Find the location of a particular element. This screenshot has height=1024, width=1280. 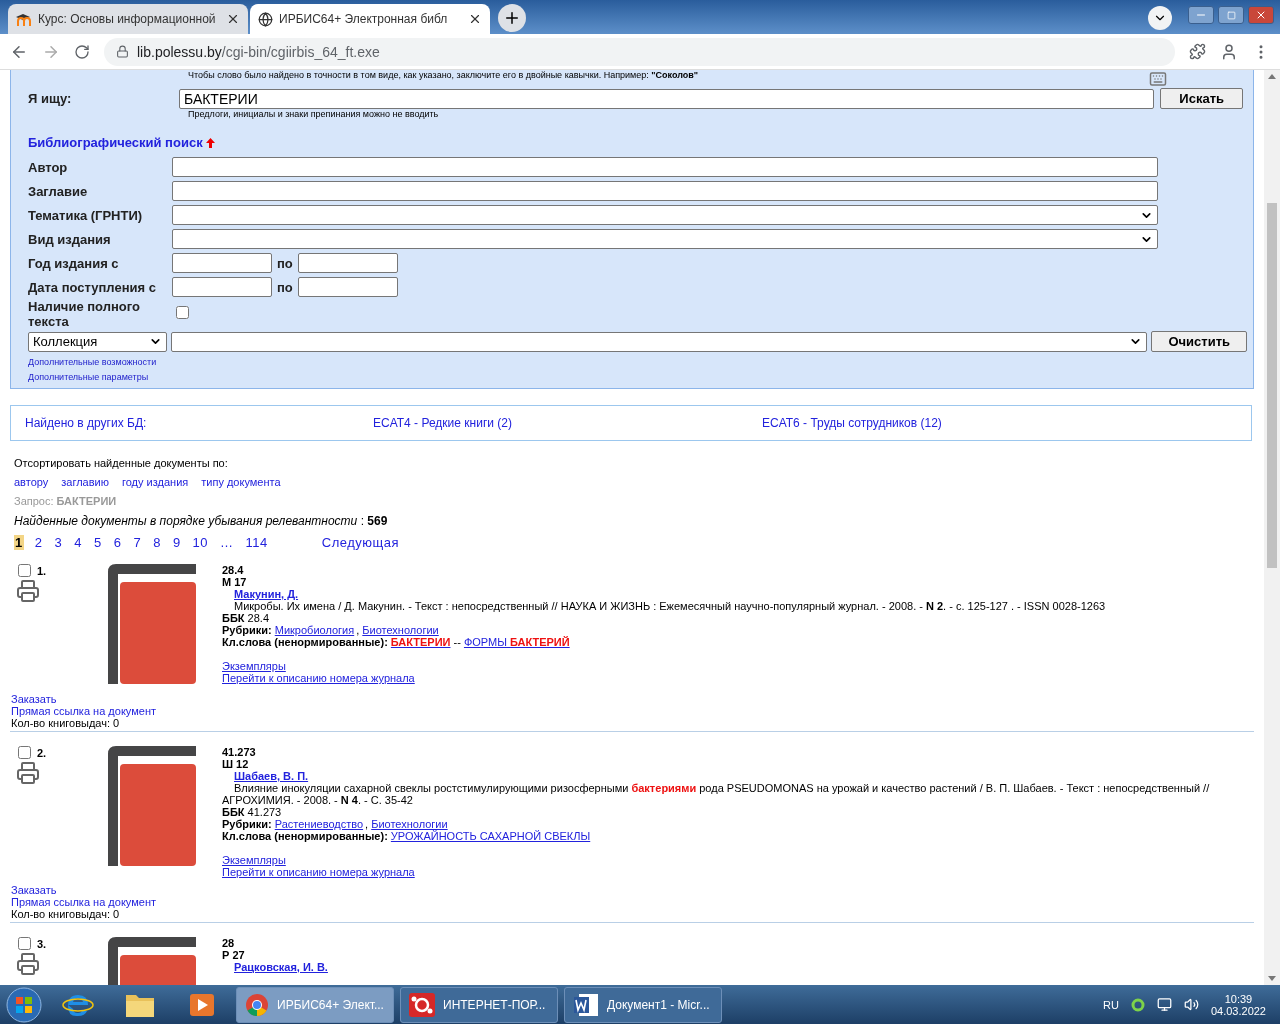

options-link: Дополнительные возможности is located at coordinates (637, 362).